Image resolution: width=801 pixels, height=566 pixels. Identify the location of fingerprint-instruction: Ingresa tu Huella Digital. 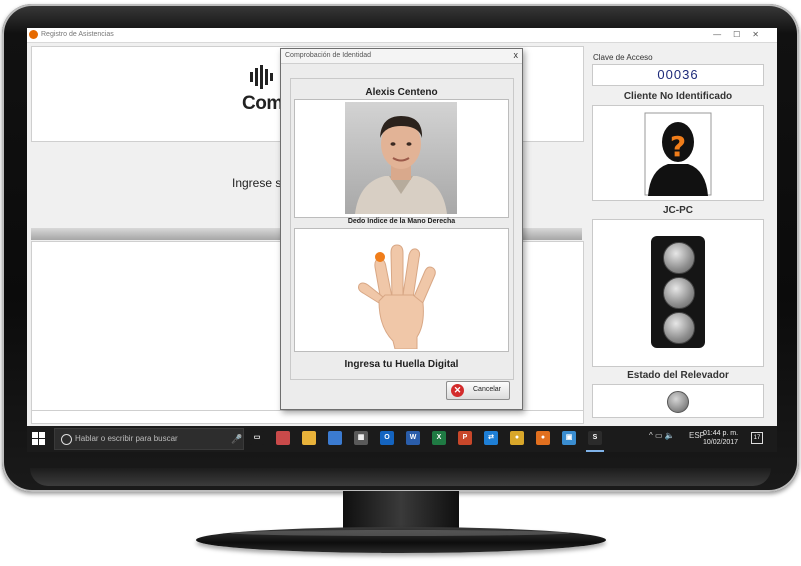
(401, 364).